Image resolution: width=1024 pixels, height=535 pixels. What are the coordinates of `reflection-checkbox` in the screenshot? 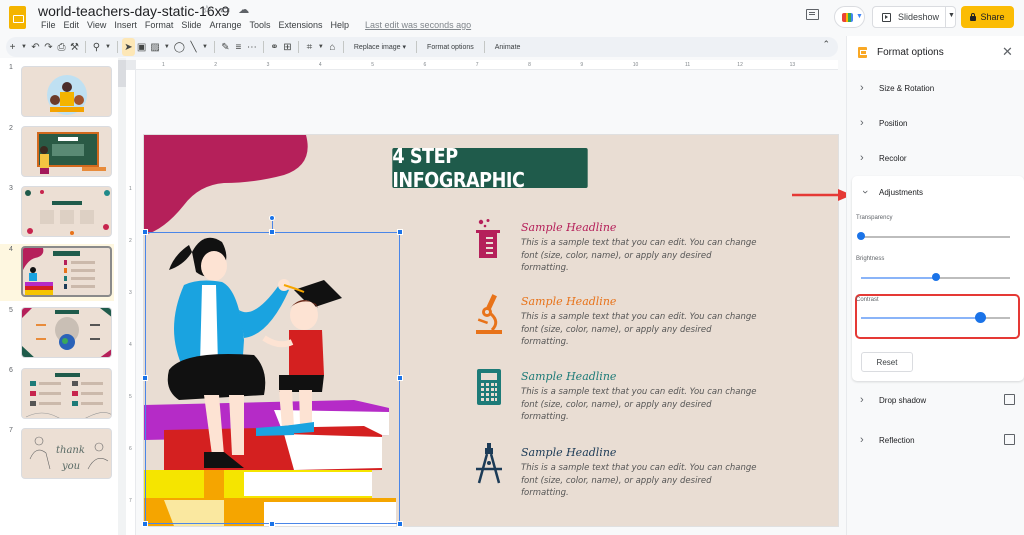 It's located at (1009, 439).